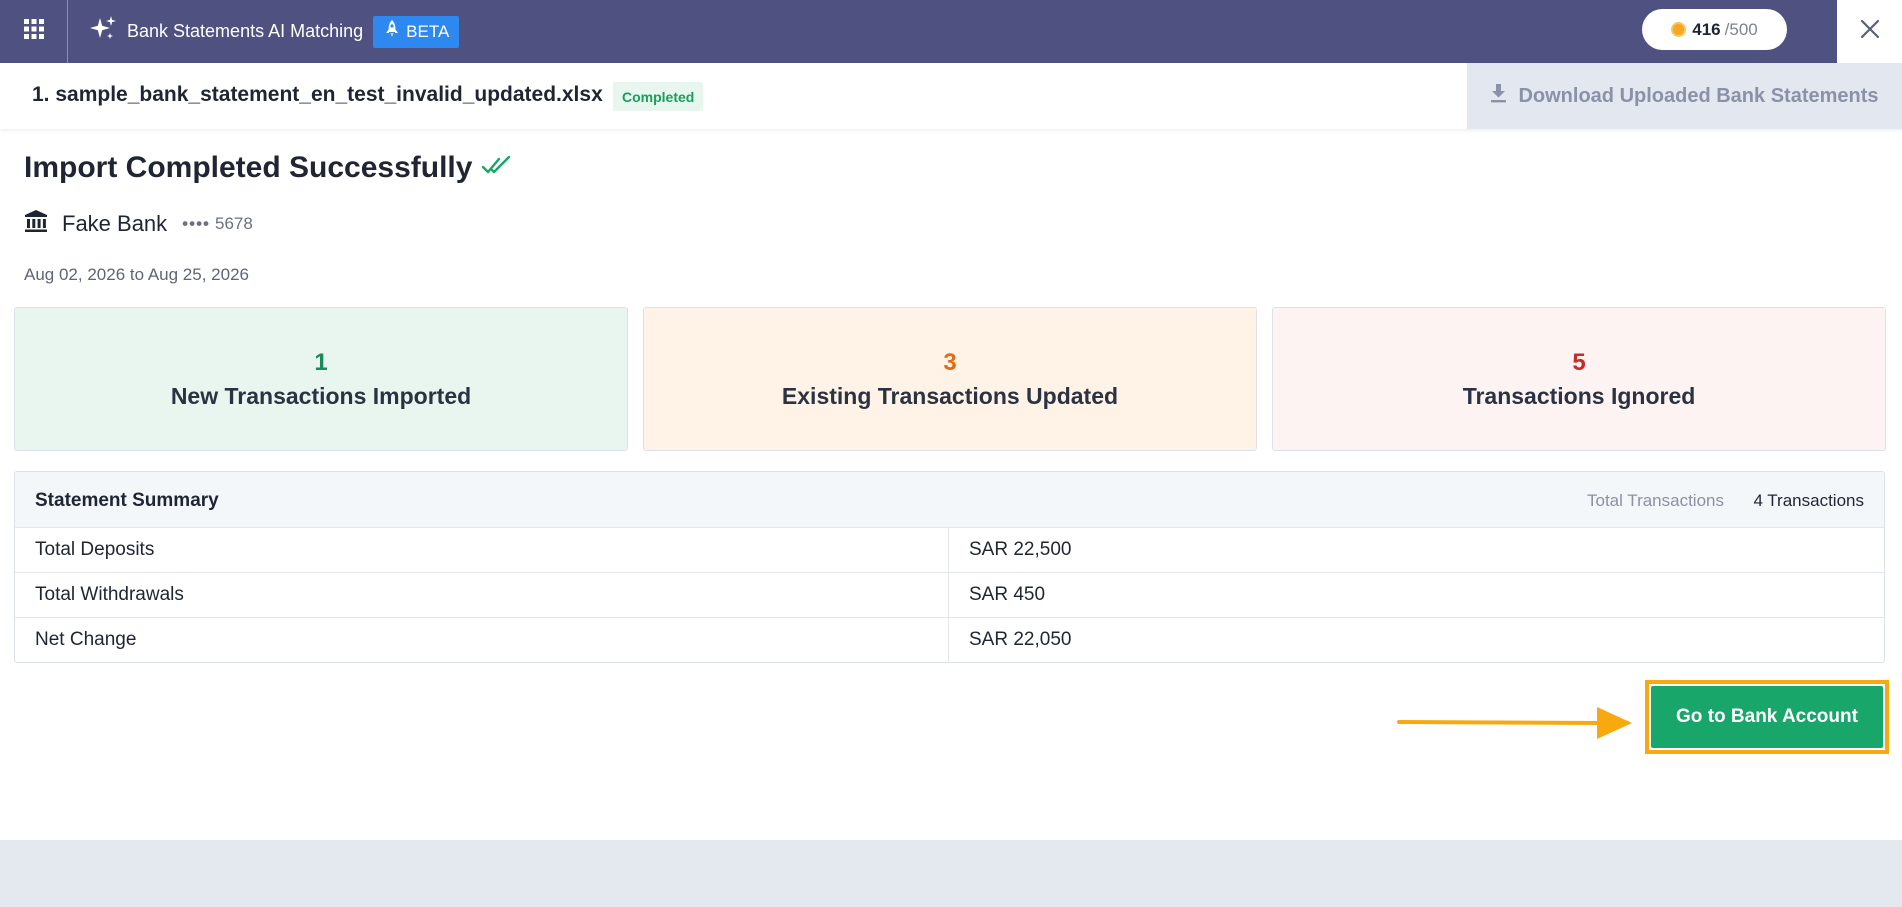  I want to click on page-title: Import Completed Successfully, so click(269, 168).